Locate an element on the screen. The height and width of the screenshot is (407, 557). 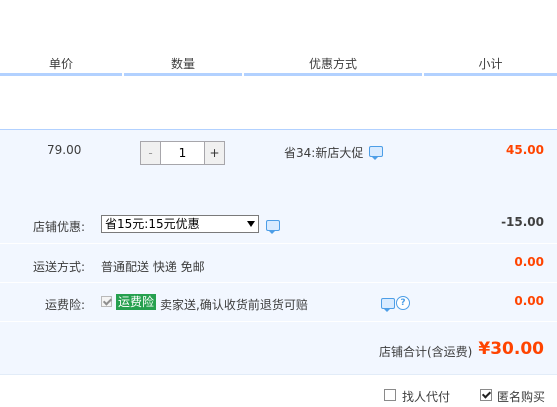
item-promo: 省34:新店大促 is located at coordinates (324, 153).